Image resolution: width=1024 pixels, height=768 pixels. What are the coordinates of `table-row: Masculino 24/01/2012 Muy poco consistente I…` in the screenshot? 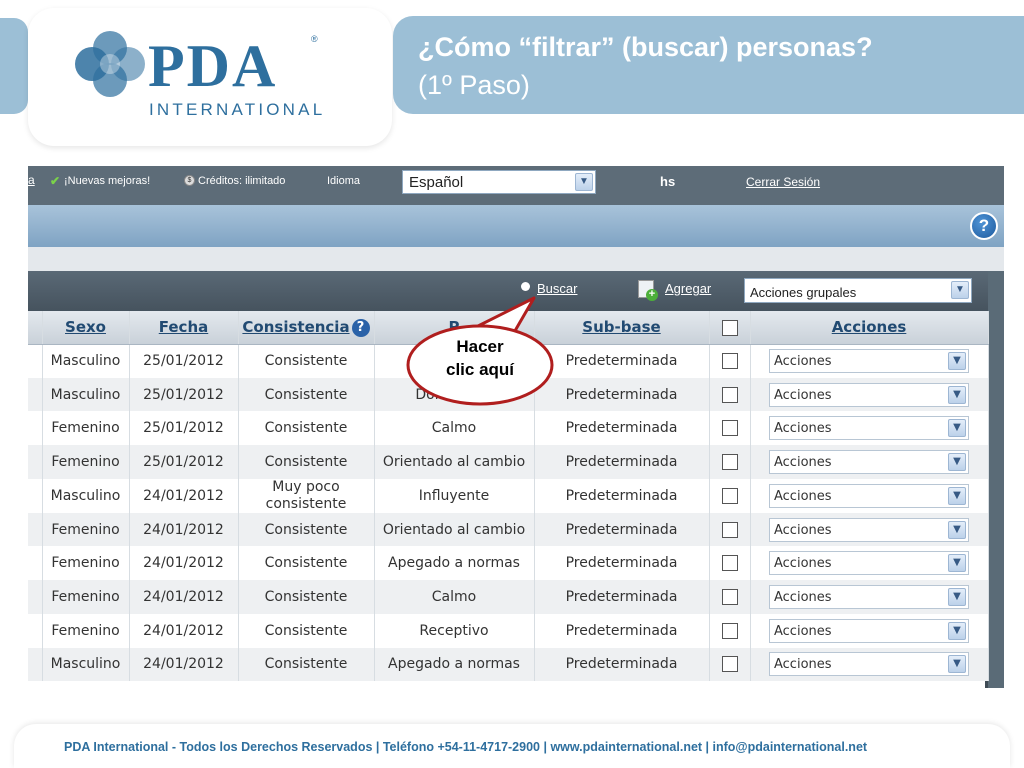 It's located at (508, 495).